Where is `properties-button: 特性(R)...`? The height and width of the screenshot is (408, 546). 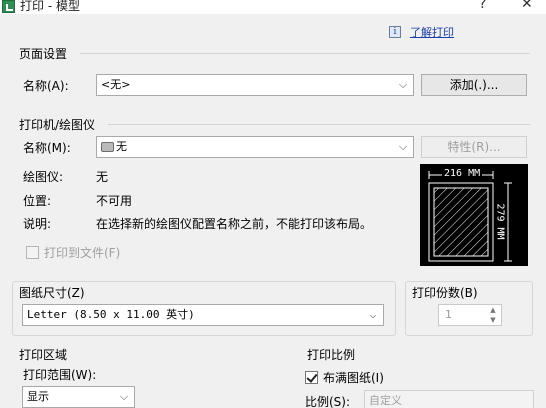
properties-button: 特性(R)... is located at coordinates (474, 147).